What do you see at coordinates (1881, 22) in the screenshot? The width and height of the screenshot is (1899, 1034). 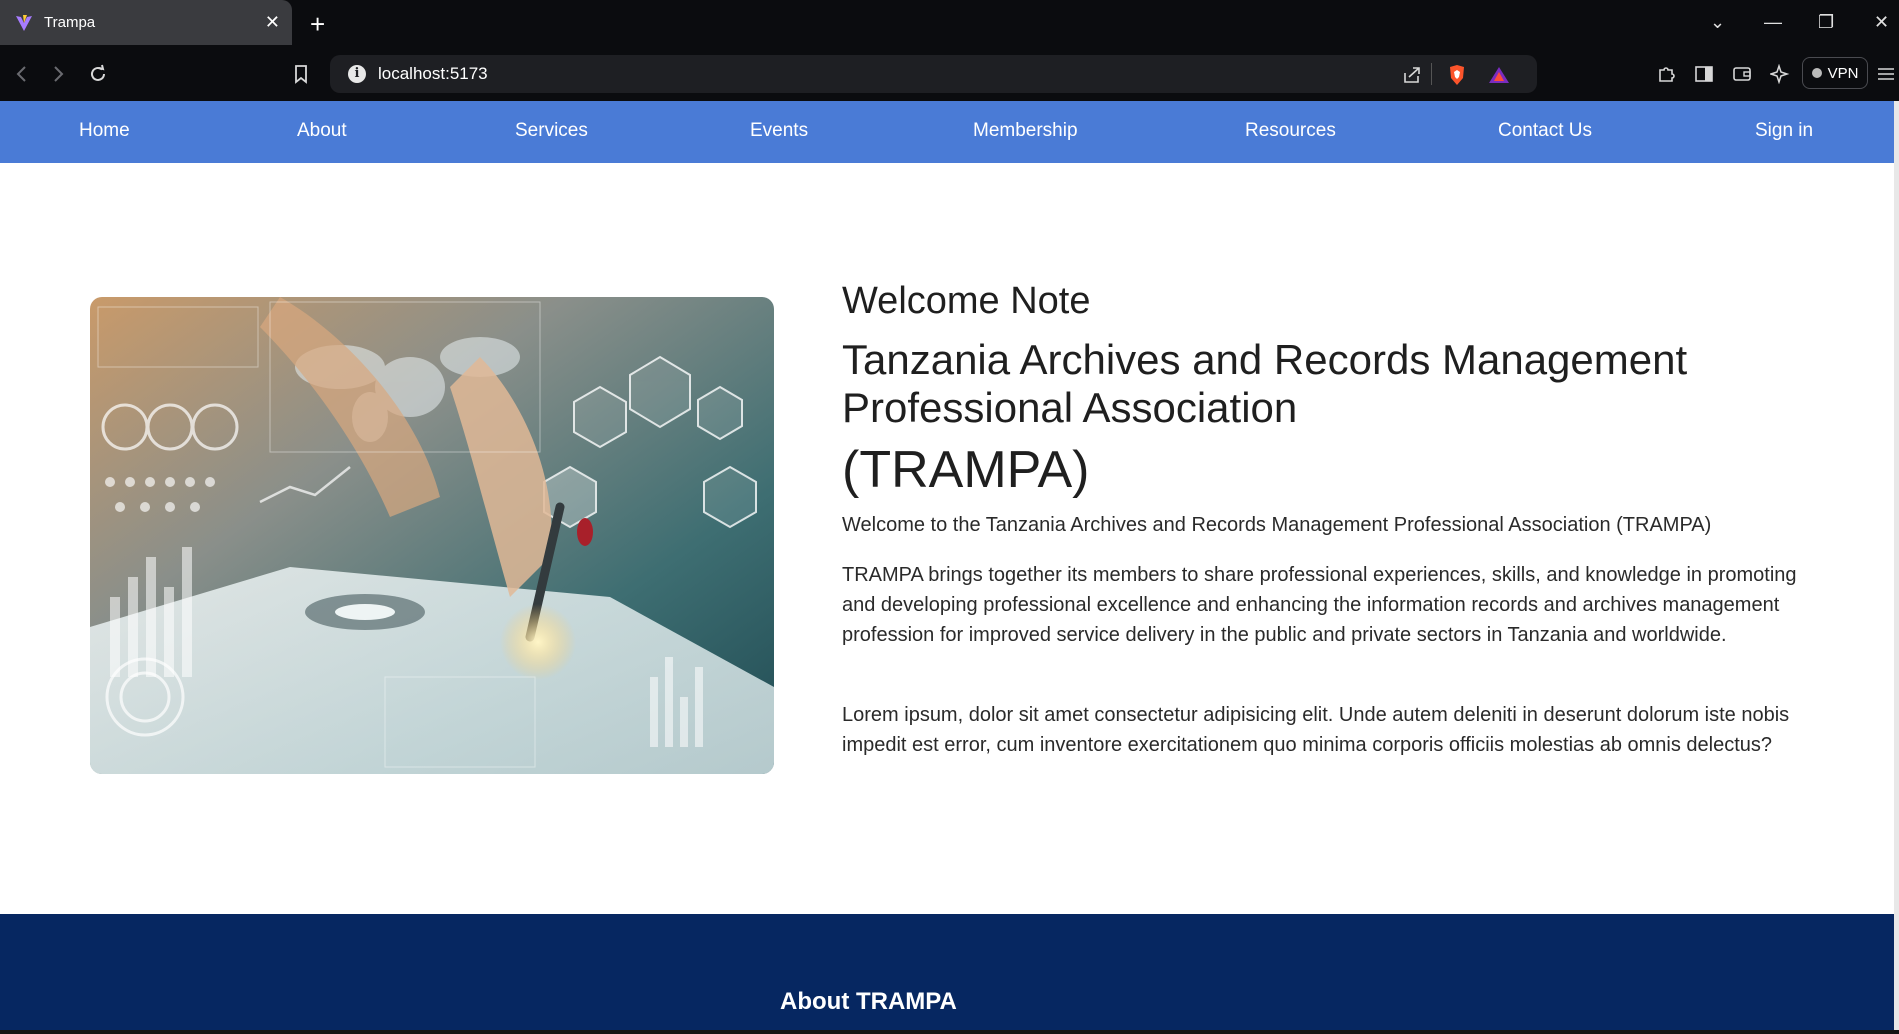 I see `close-window-icon: ✕` at bounding box center [1881, 22].